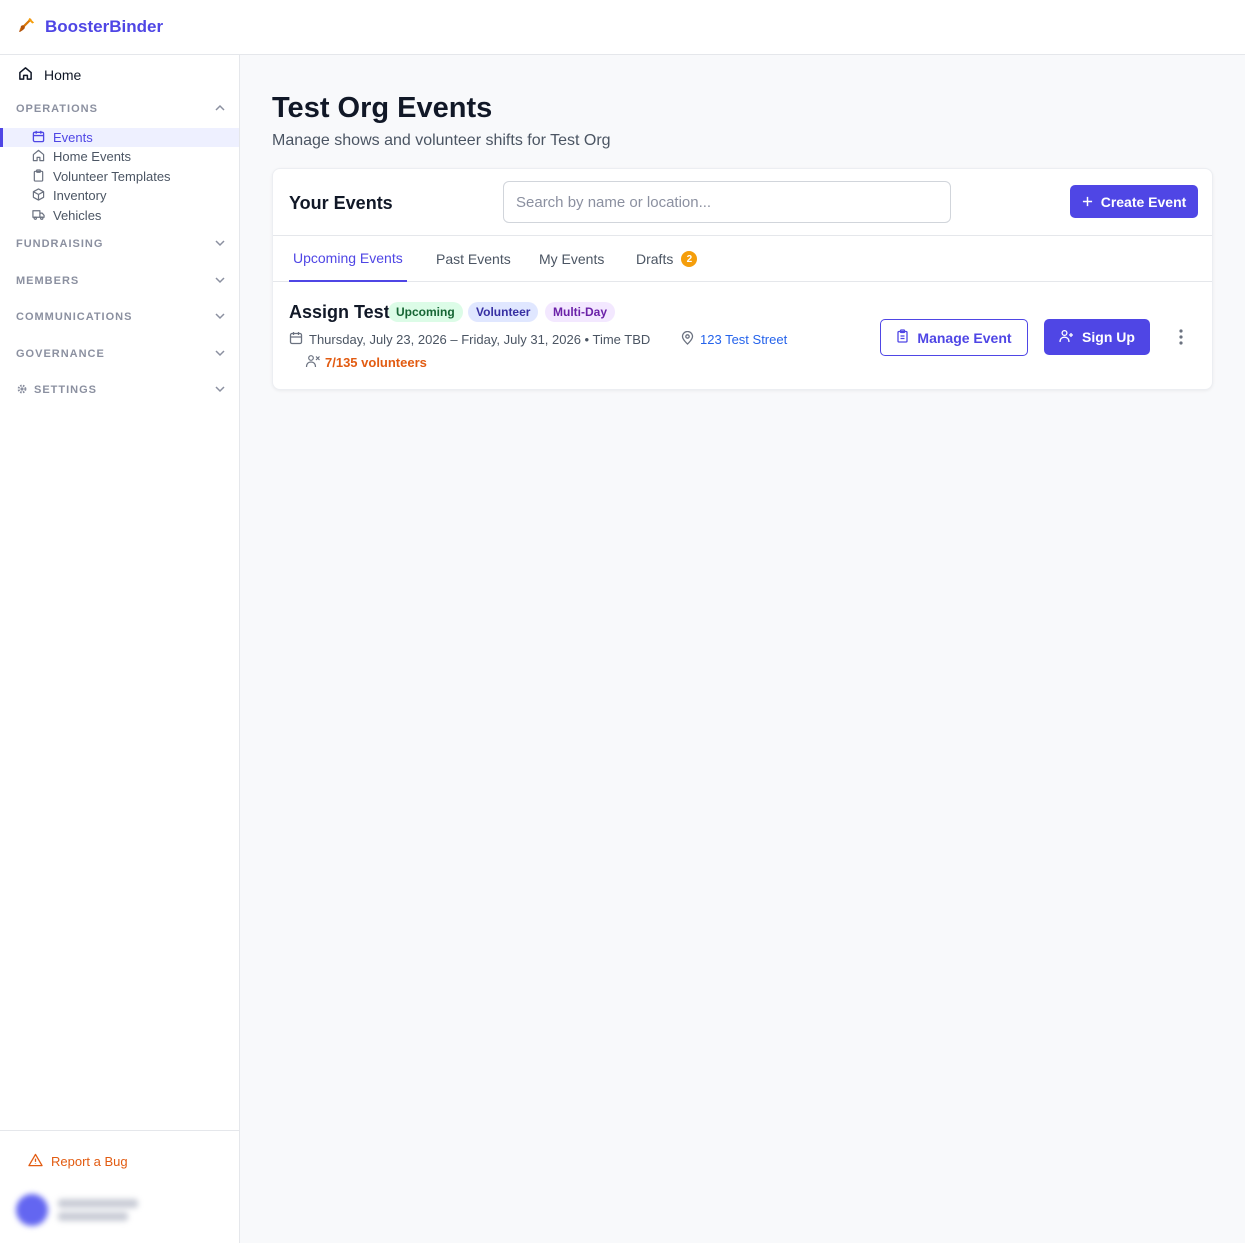 Image resolution: width=1245 pixels, height=1243 pixels. I want to click on section-label: COMMUNICATIONS, so click(74, 317).